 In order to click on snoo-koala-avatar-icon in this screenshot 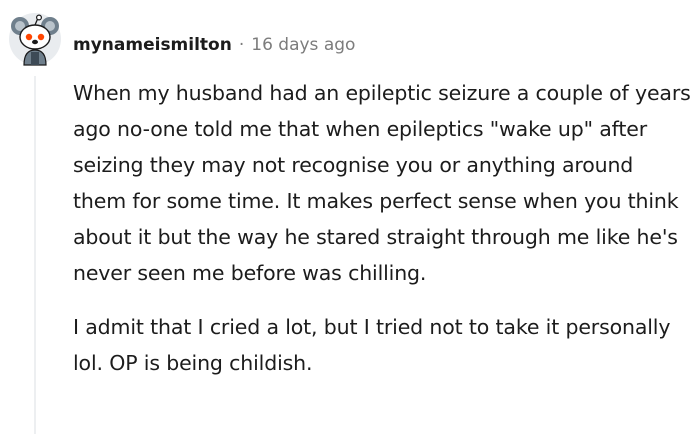, I will do `click(35, 39)`.